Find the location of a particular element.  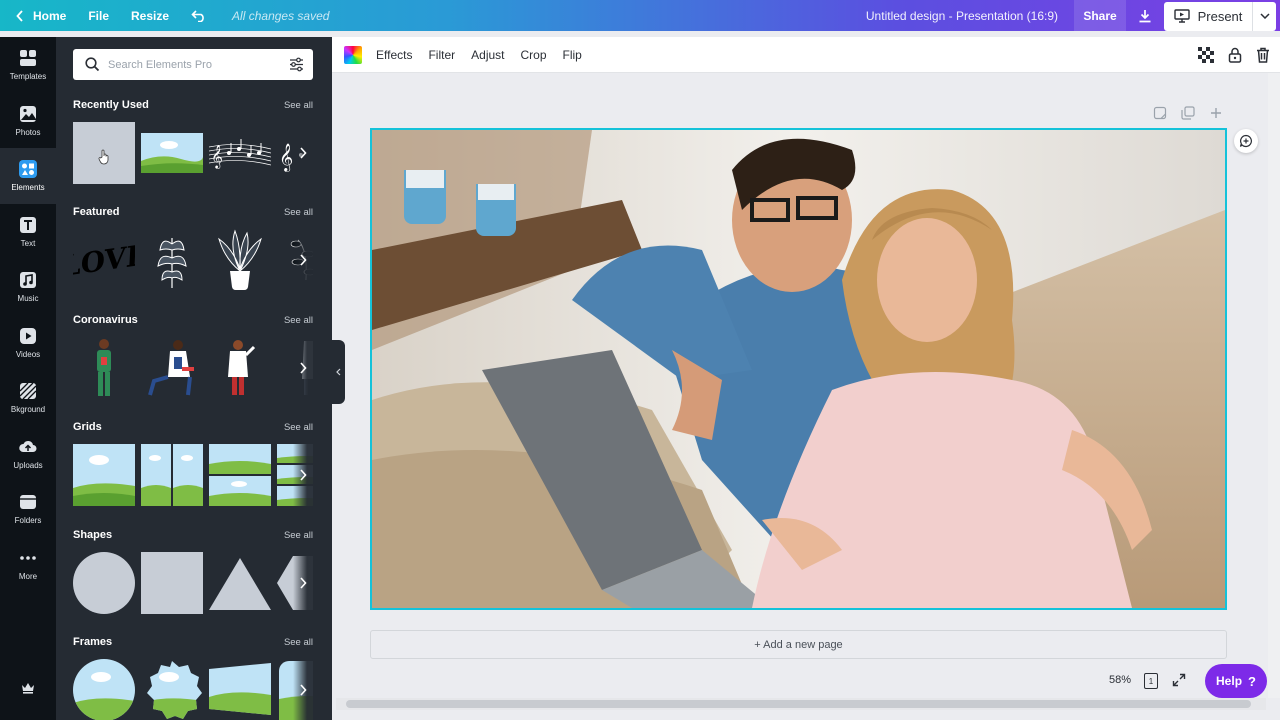

undo-button is located at coordinates (199, 15).